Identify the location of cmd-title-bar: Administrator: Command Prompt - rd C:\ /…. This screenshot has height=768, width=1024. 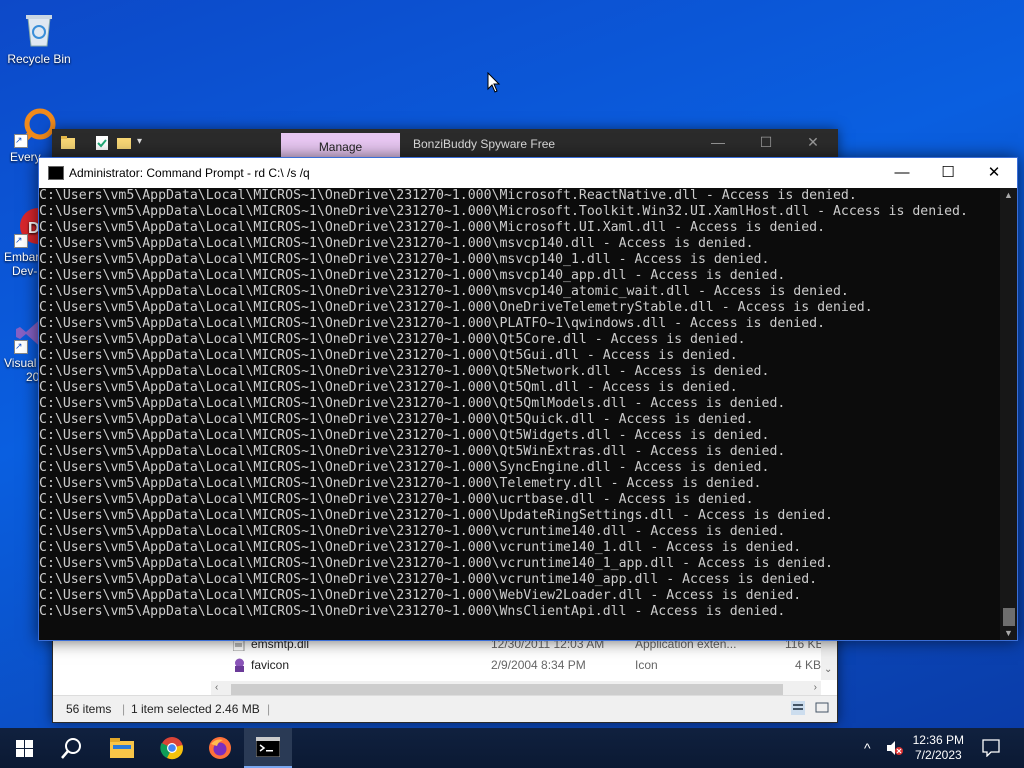
(528, 173).